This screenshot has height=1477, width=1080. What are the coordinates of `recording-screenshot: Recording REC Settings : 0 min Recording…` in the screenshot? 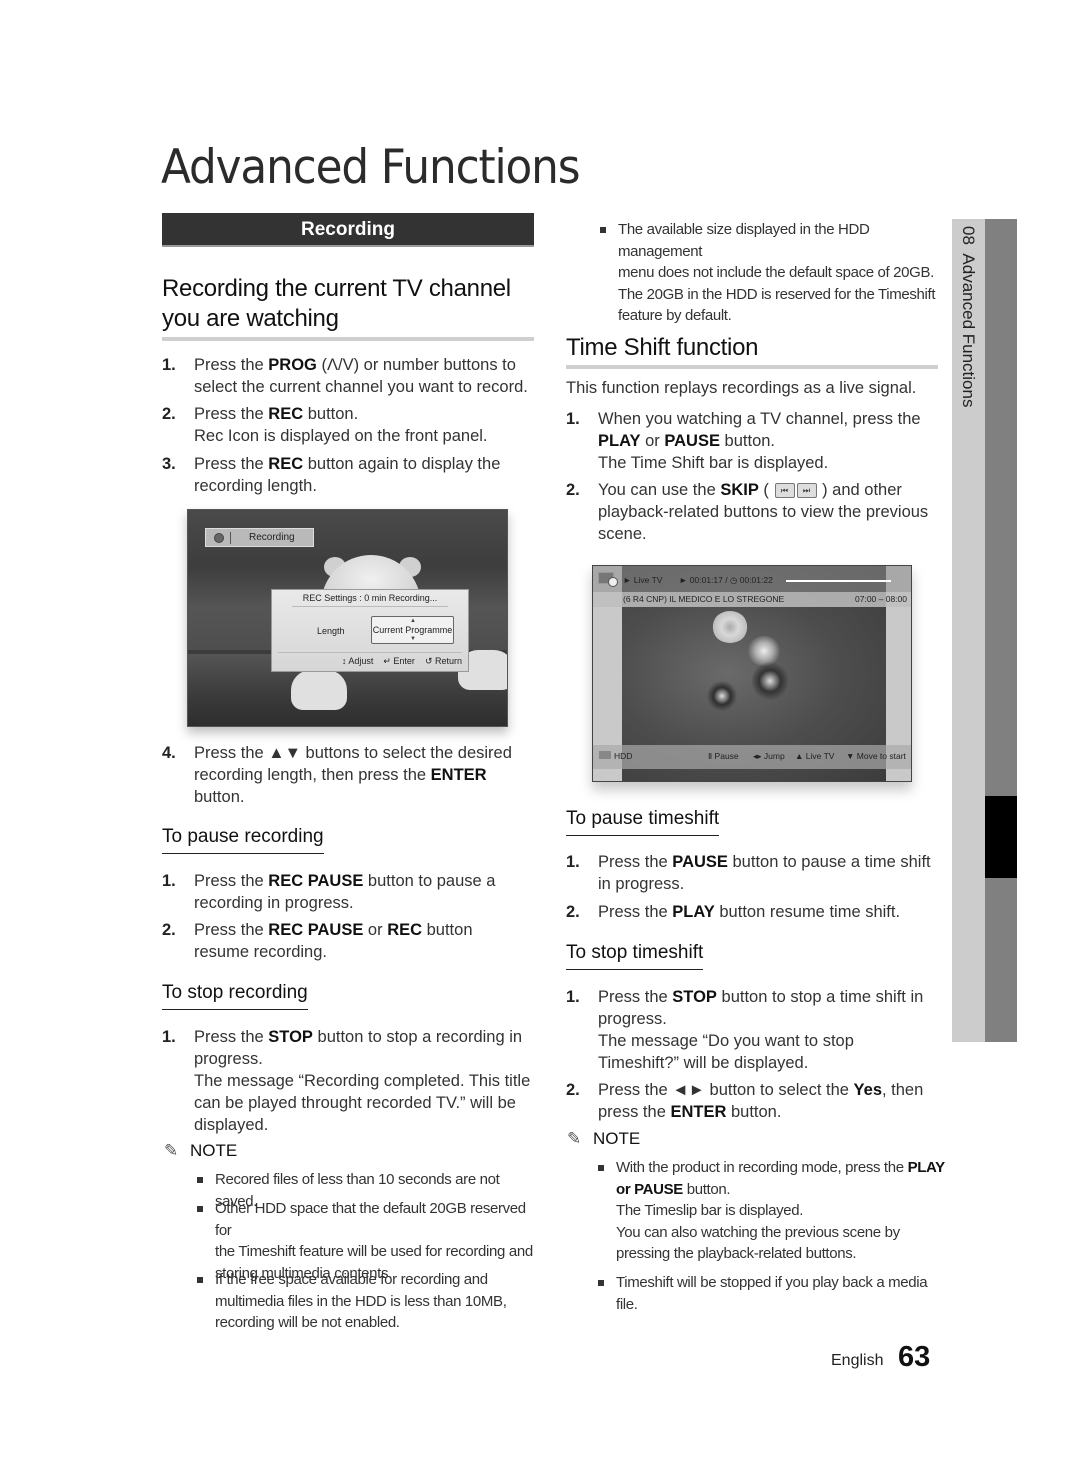 It's located at (347, 618).